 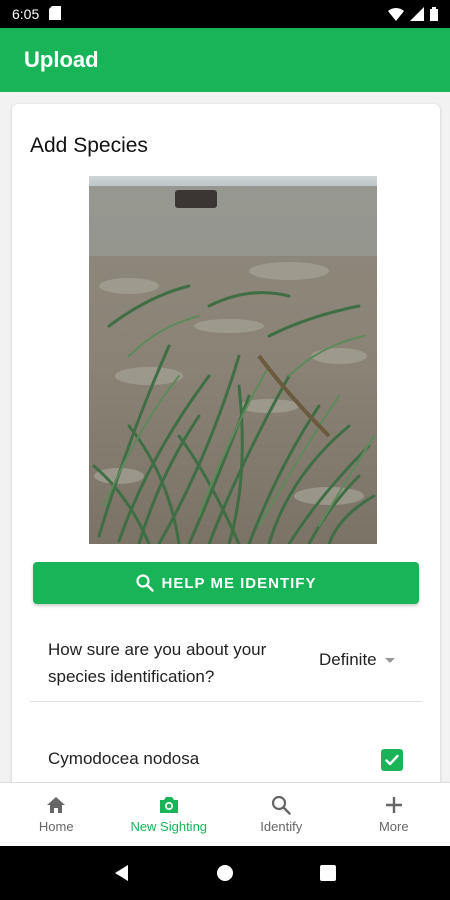 What do you see at coordinates (55, 14) in the screenshot?
I see `sd-card-icon` at bounding box center [55, 14].